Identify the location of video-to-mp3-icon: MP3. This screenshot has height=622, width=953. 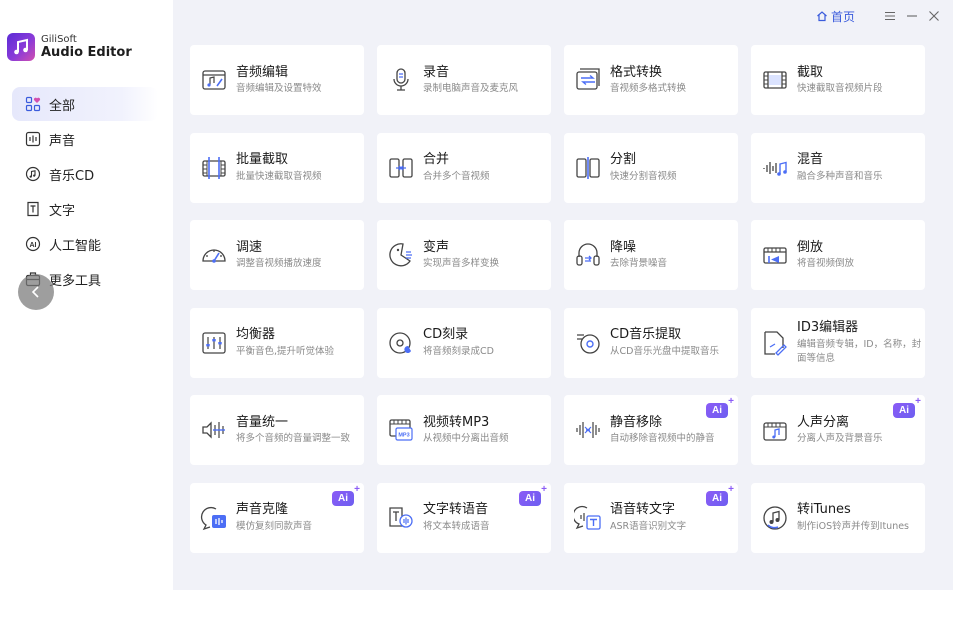
(401, 430).